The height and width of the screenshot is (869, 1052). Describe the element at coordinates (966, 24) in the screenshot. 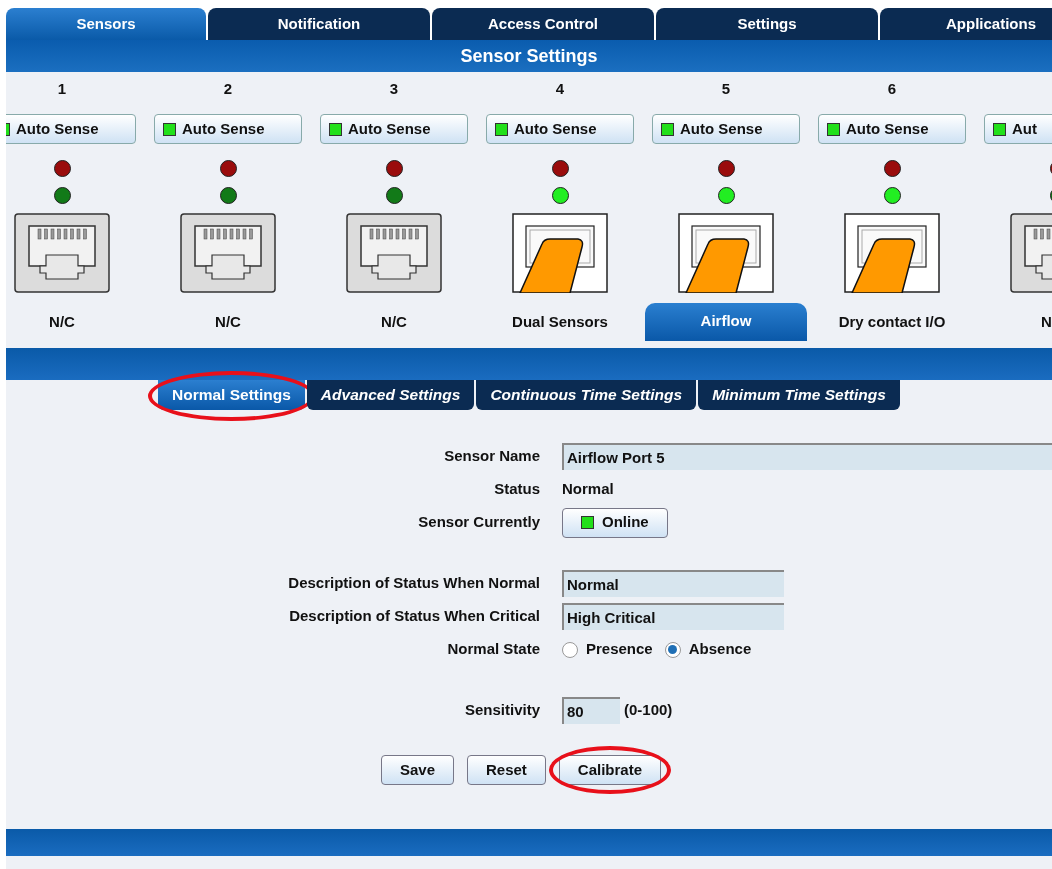

I see `nav-tab: Applications` at that location.